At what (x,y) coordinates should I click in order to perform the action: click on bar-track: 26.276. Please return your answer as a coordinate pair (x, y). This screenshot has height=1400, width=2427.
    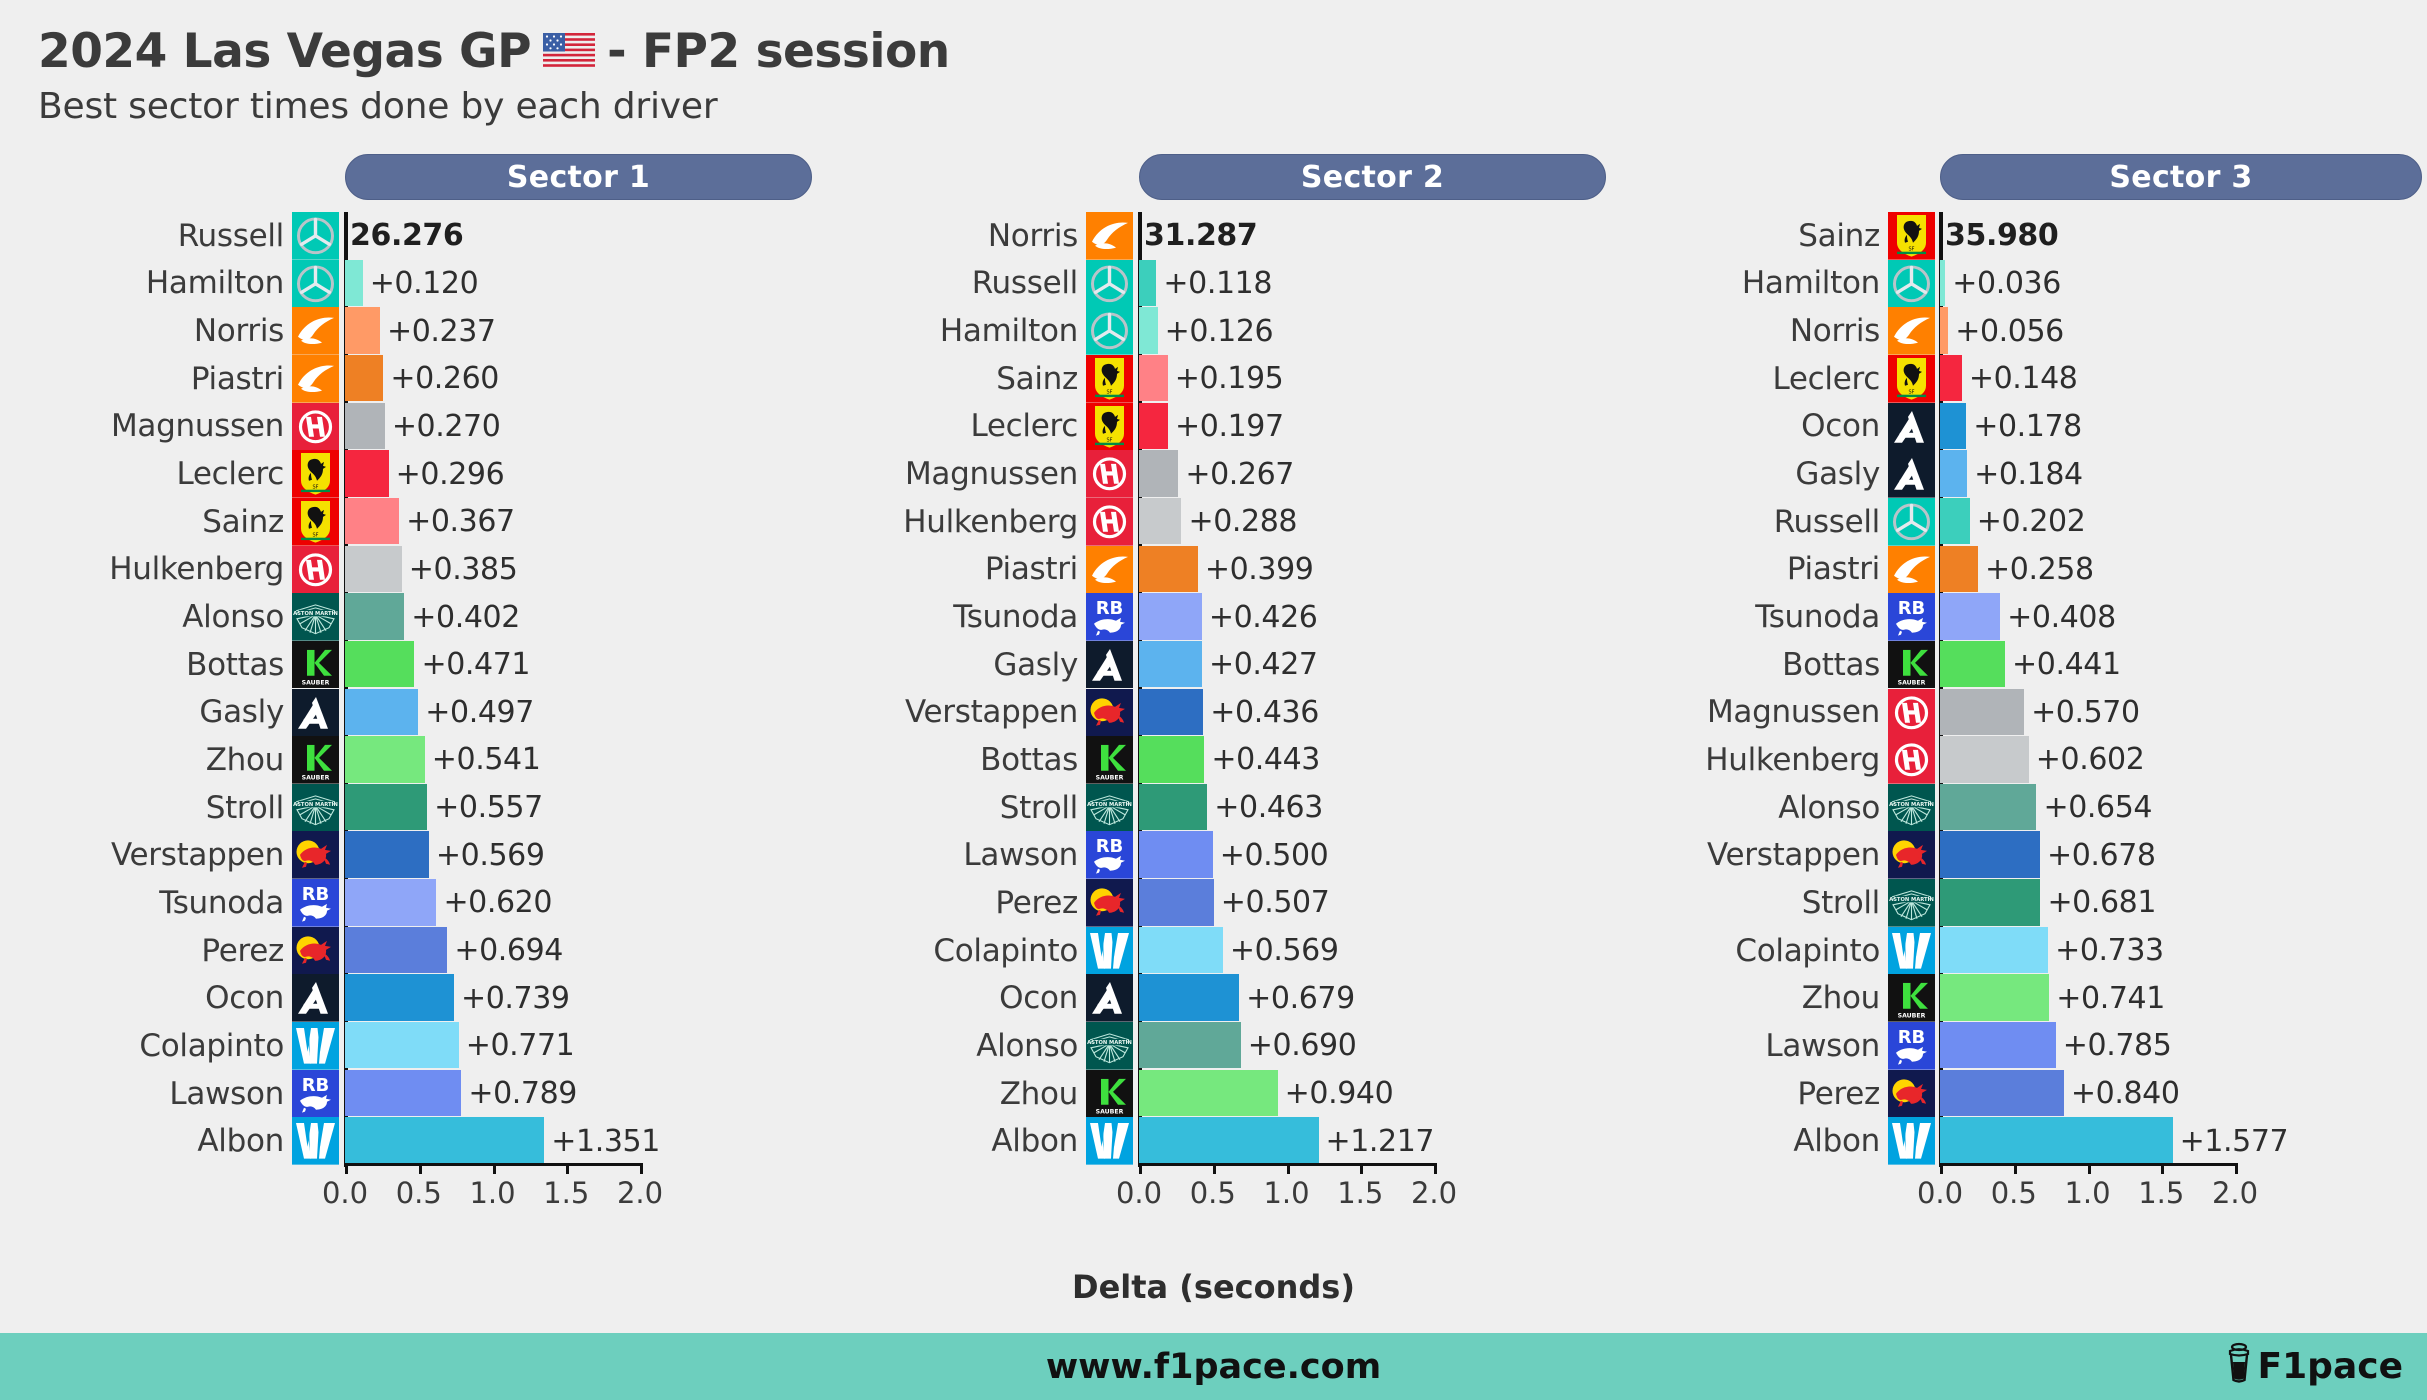
    Looking at the image, I should click on (578, 236).